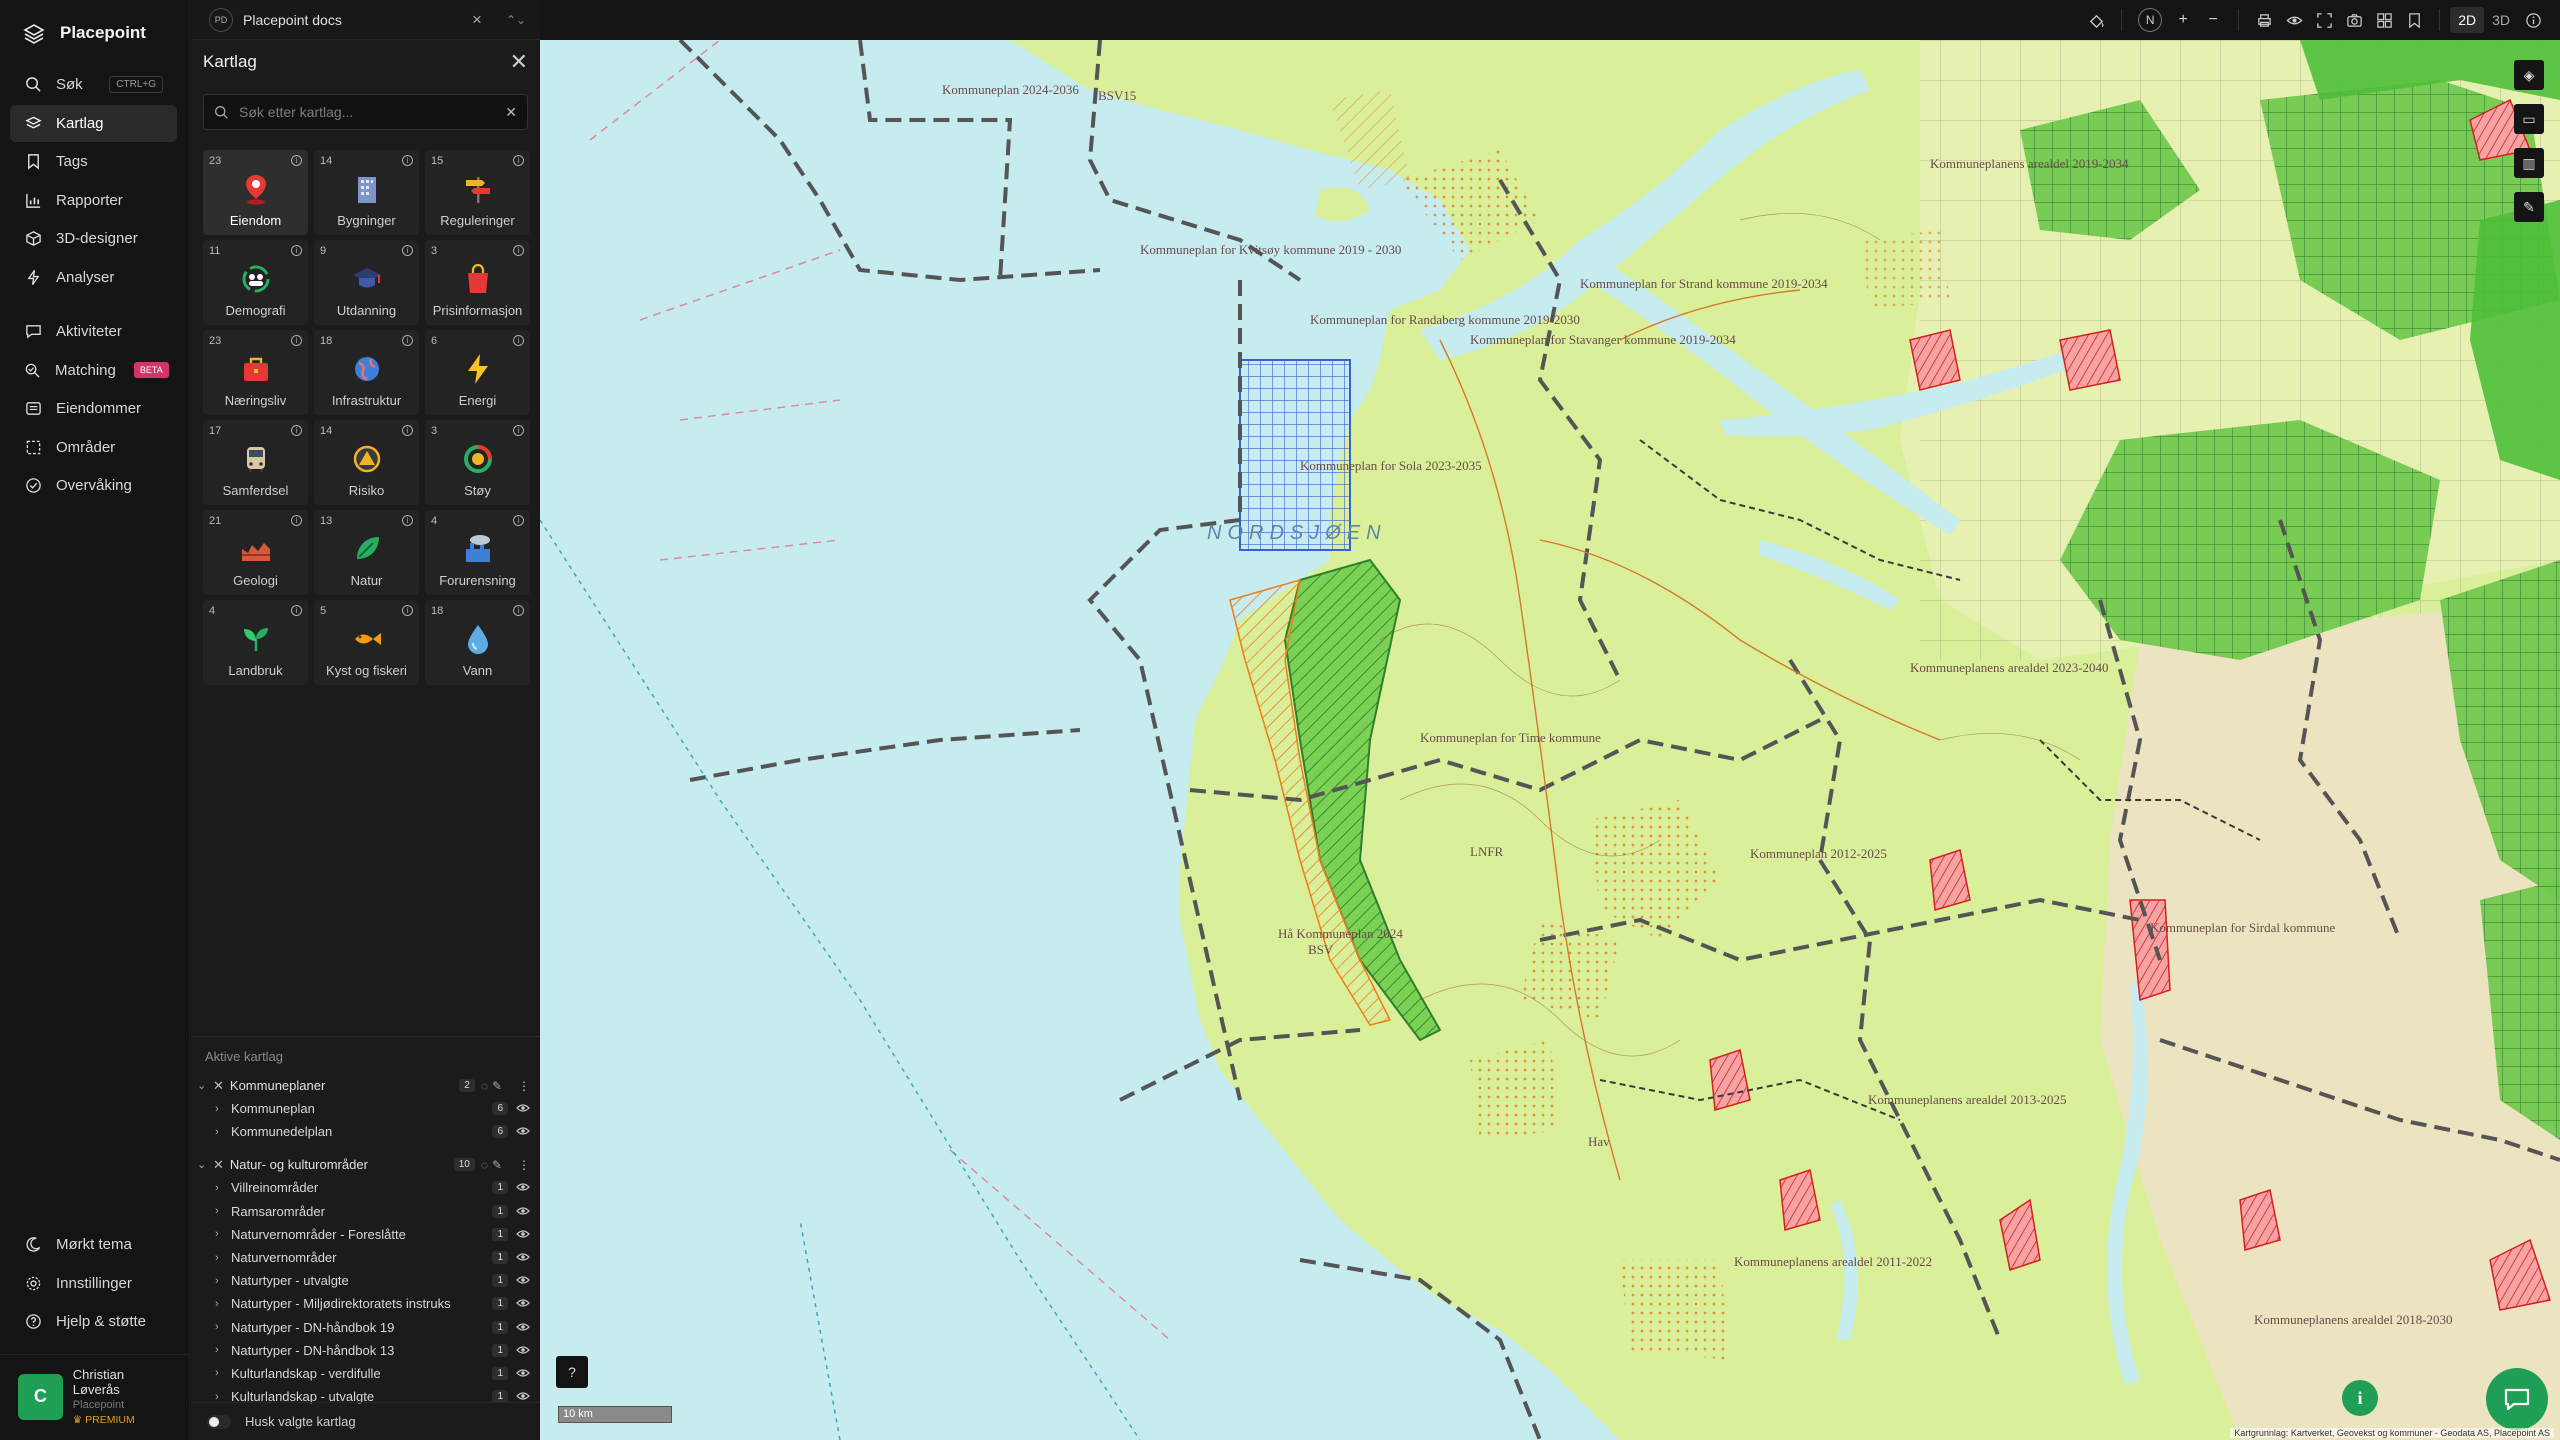 Image resolution: width=2560 pixels, height=1440 pixels. I want to click on print-icon, so click(2264, 20).